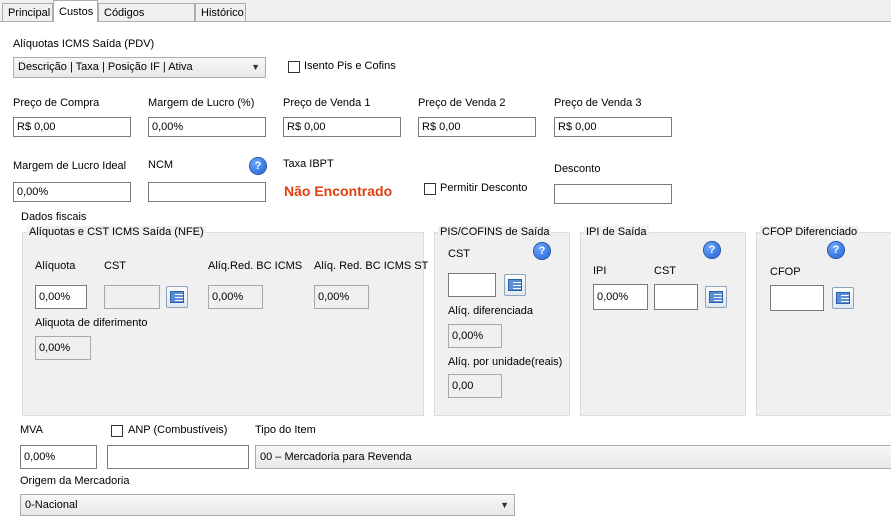  I want to click on origem-value: 0-Nacional, so click(51, 505).